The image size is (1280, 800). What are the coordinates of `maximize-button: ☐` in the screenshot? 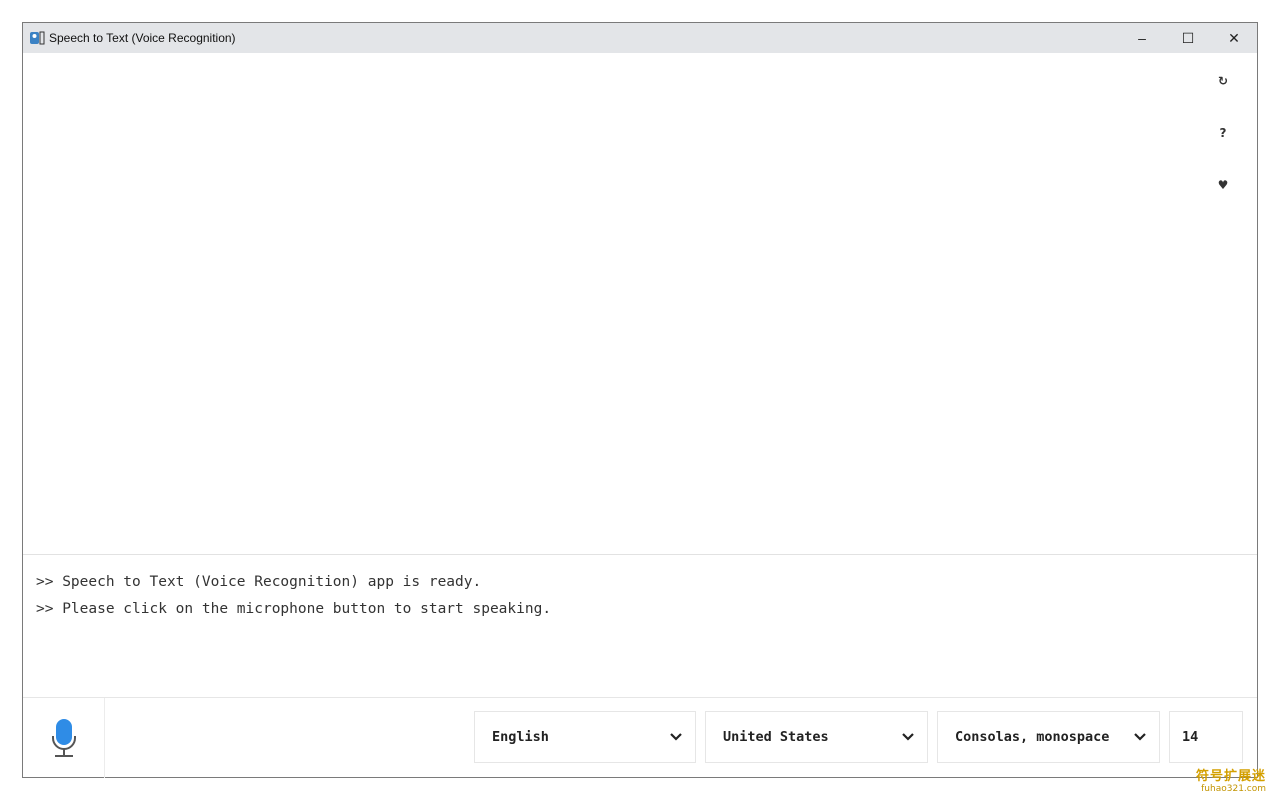 It's located at (1188, 38).